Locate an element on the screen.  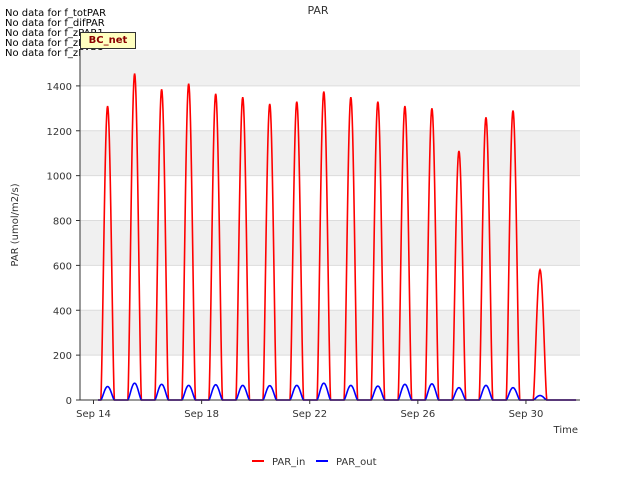
x-tick-label: Sep 22 is located at coordinates (309, 414).